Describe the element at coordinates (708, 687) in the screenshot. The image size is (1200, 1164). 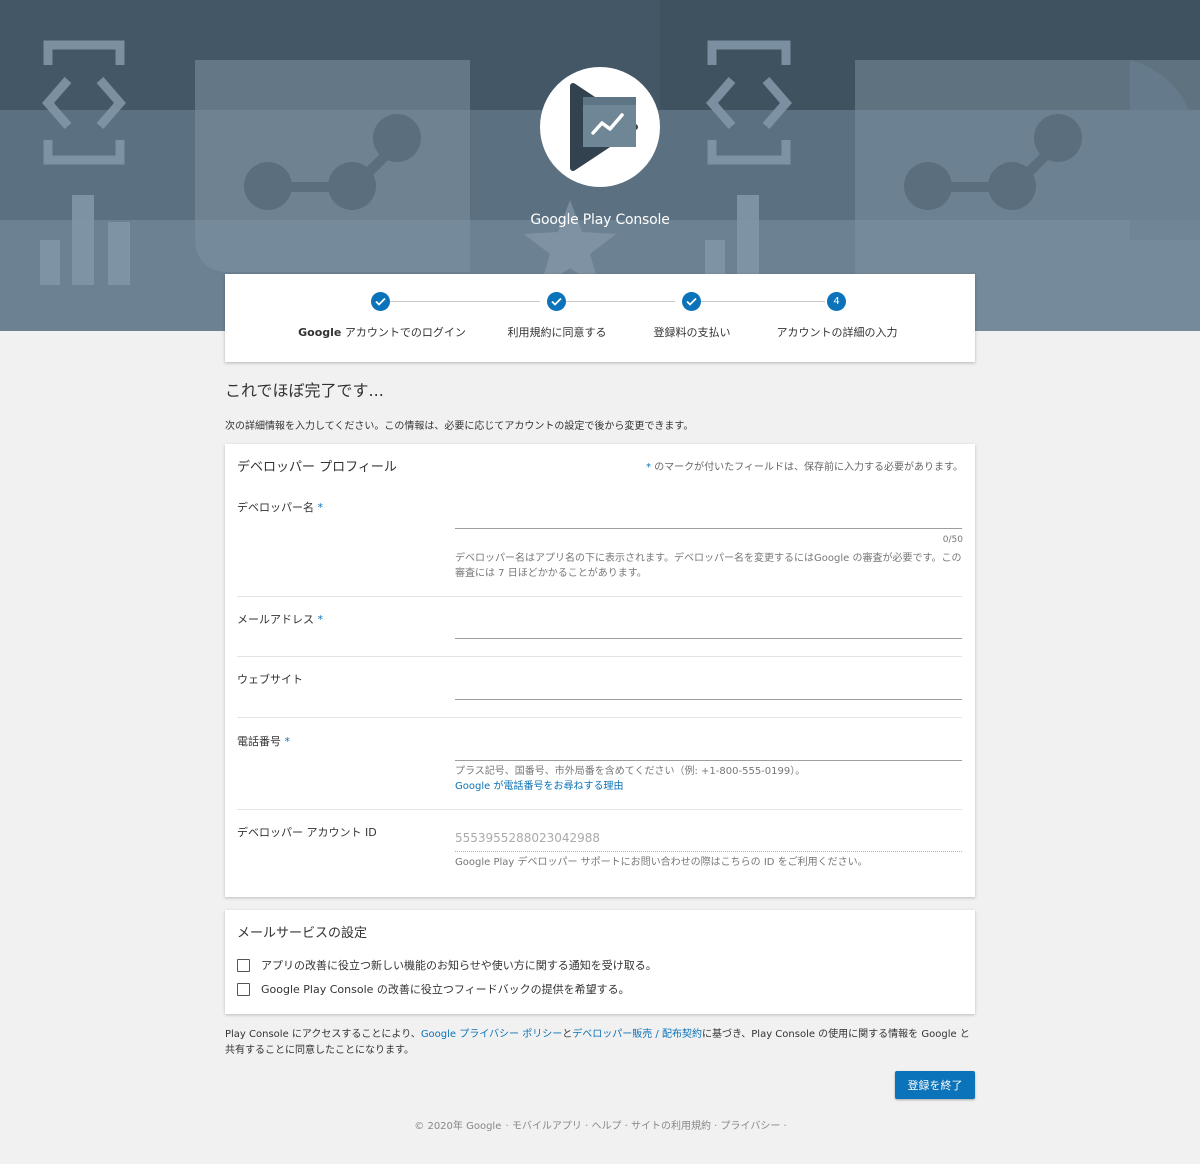
I see `website-input` at that location.